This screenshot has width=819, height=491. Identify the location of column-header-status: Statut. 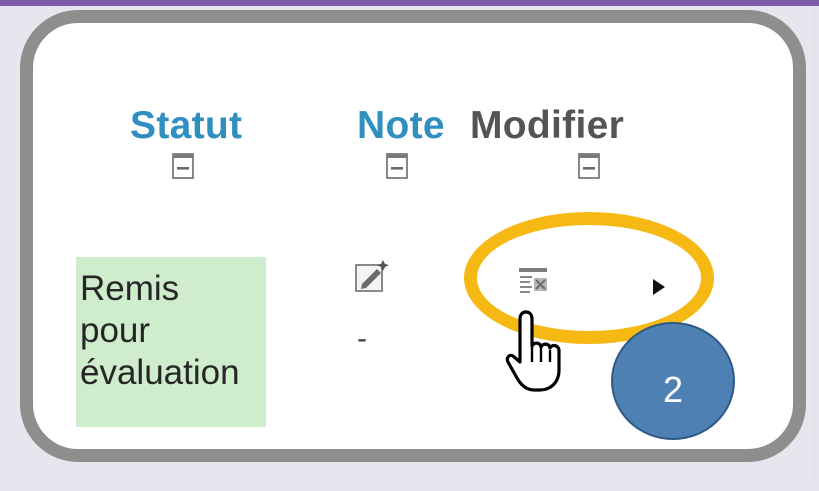
(186, 126).